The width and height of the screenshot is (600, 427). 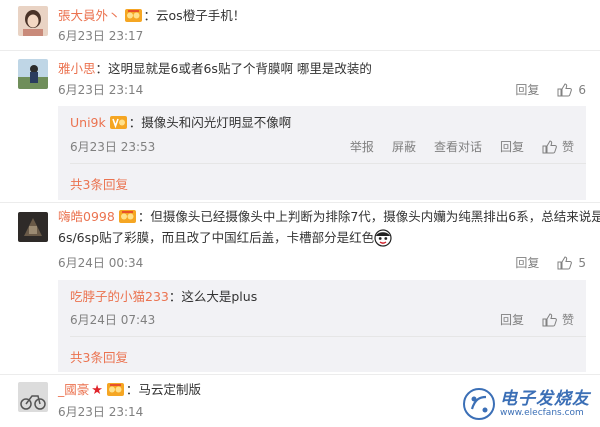 I want to click on watermark: 电子发烧友 www.elecfans.com, so click(x=526, y=404).